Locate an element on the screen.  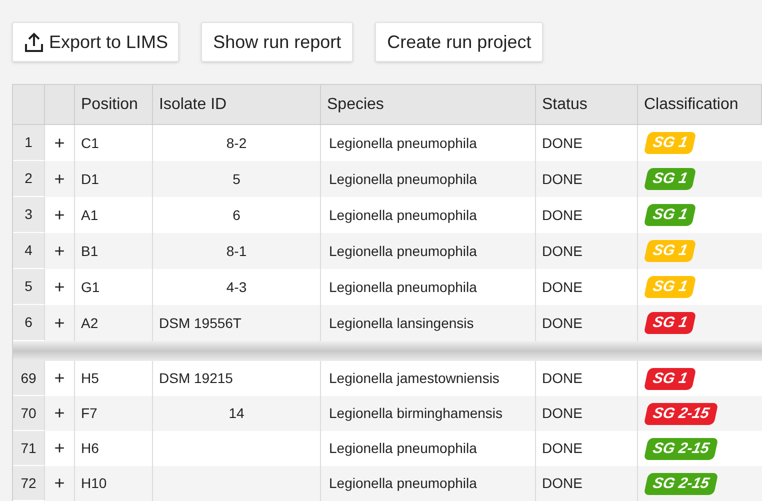
table-cell-text: B1 is located at coordinates (89, 251).